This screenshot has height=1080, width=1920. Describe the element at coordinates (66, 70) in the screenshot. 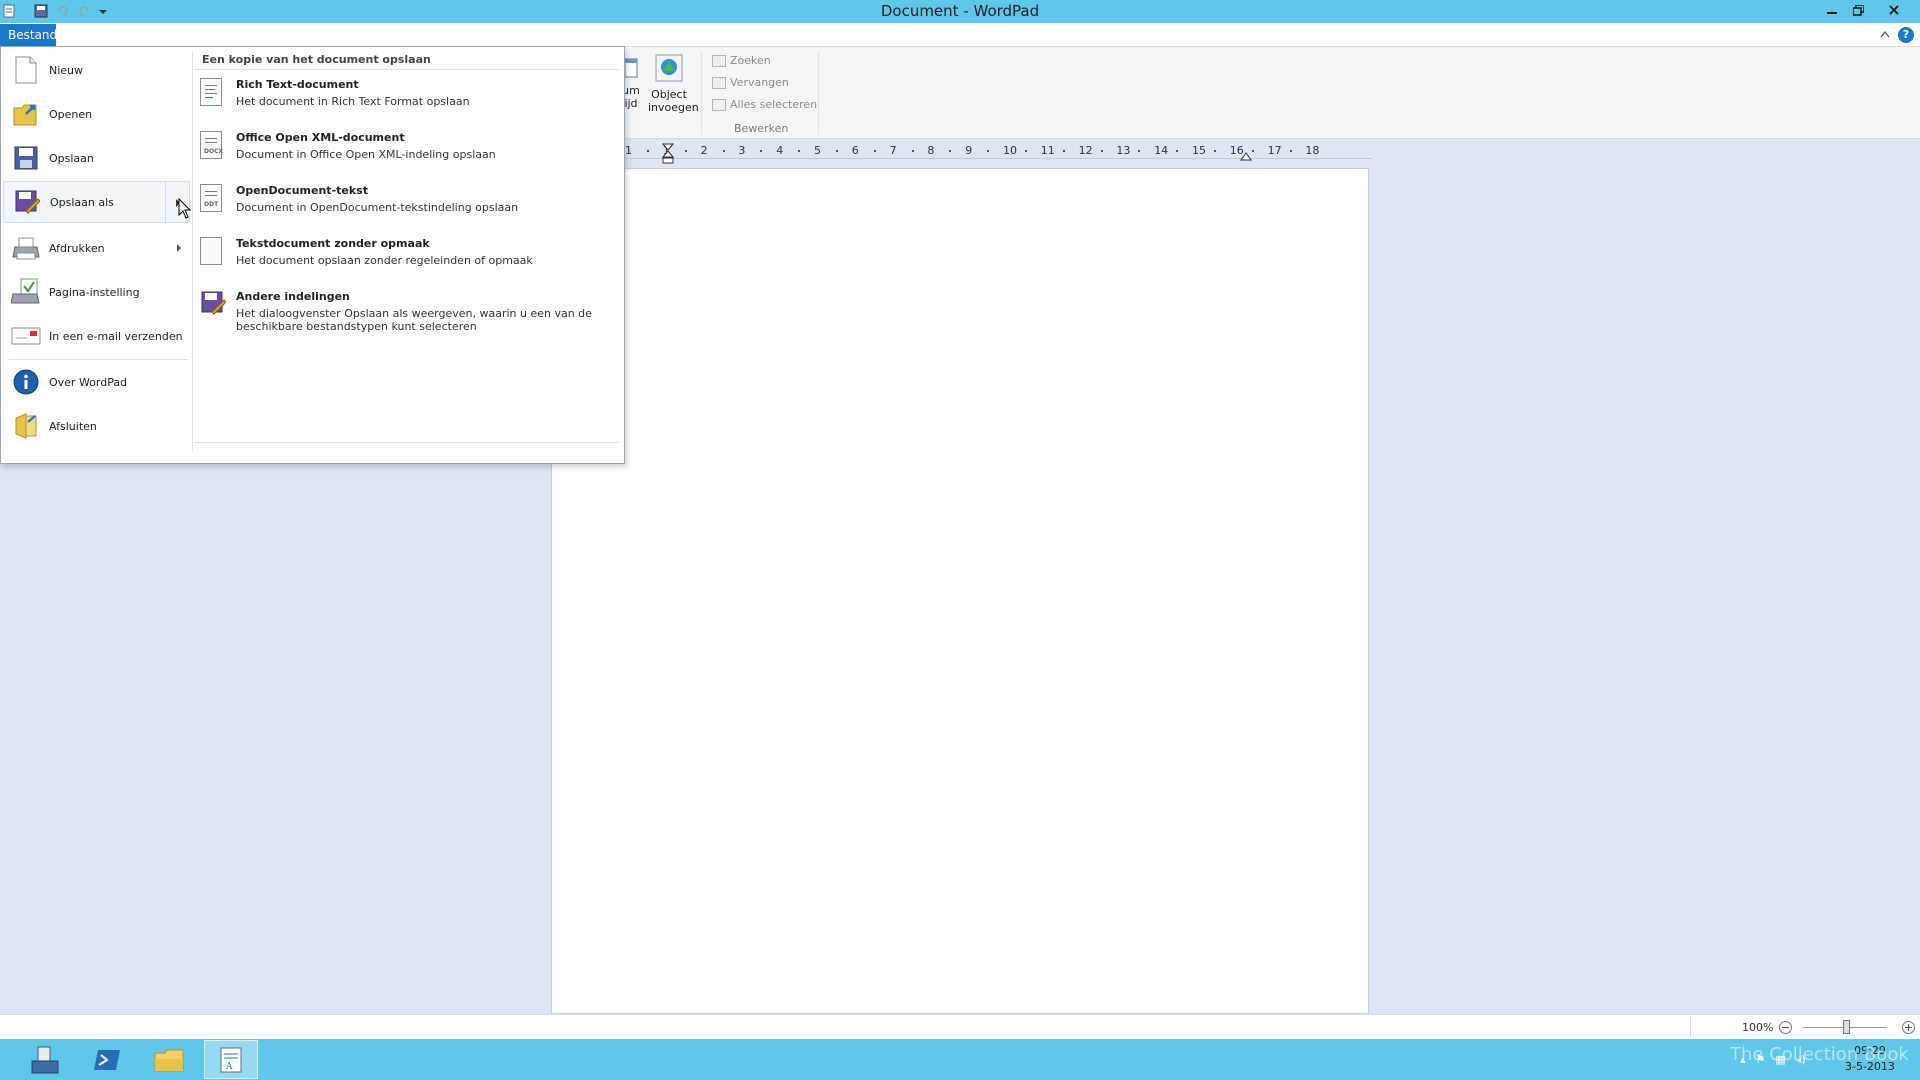

I see `menu-item-label: Nieuw` at that location.